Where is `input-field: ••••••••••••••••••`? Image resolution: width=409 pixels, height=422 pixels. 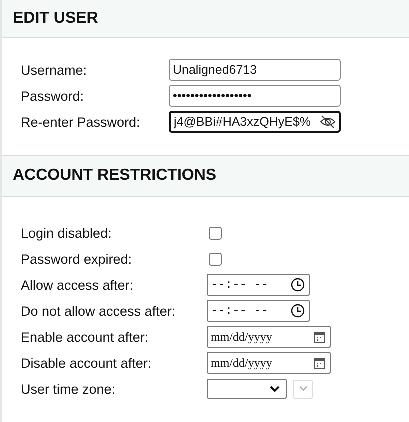 input-field: •••••••••••••••••• is located at coordinates (255, 96).